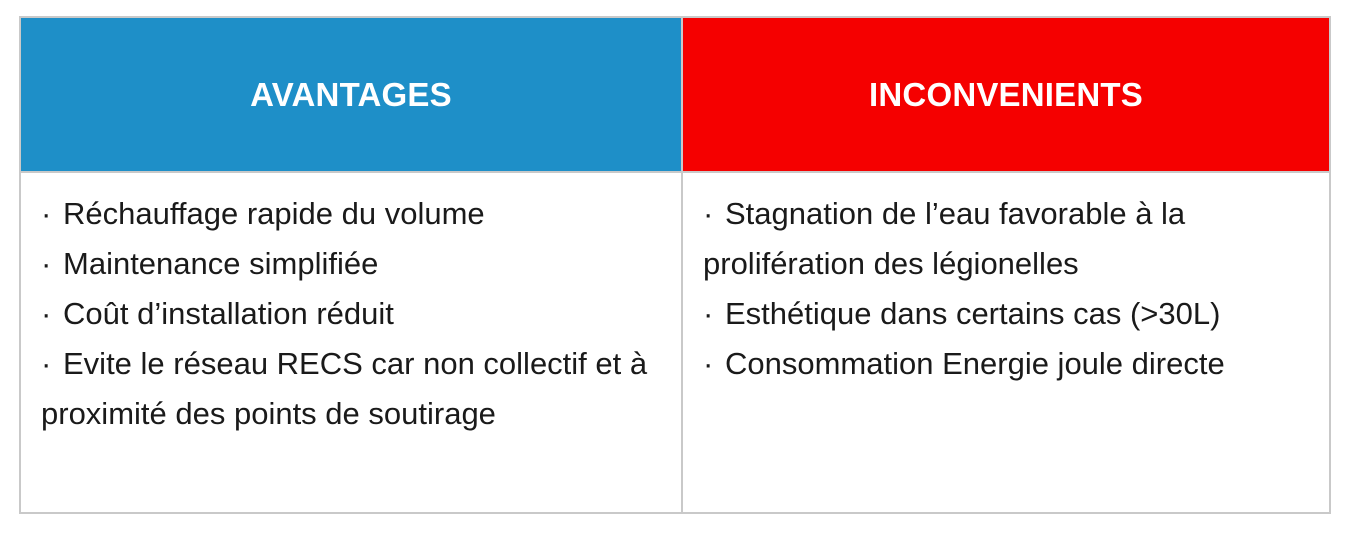 The image size is (1346, 536). I want to click on list-item: · Consommation Energie joule directe, so click(1009, 364).